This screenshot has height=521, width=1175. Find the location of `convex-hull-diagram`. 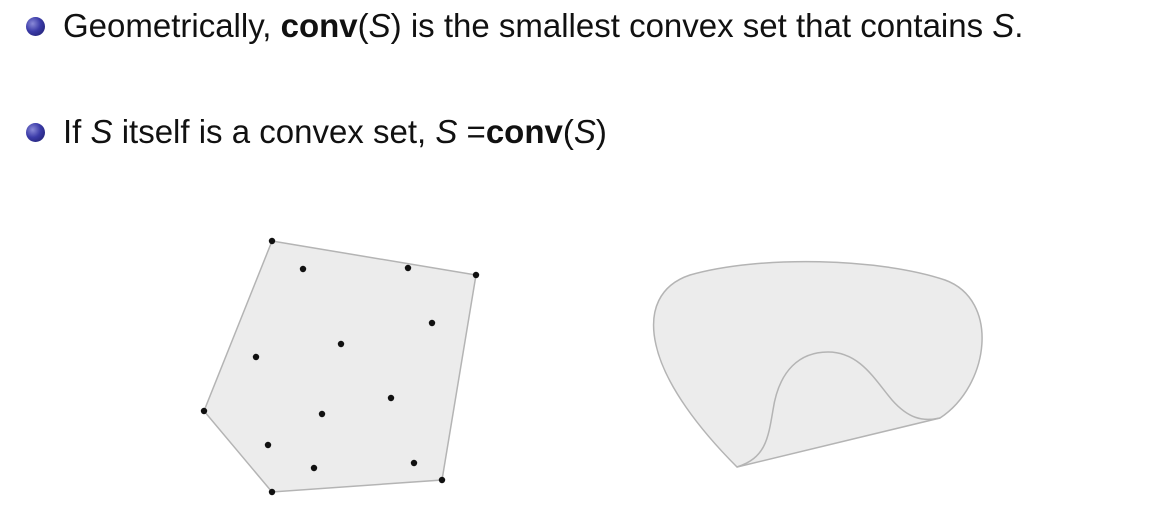

convex-hull-diagram is located at coordinates (340, 366).